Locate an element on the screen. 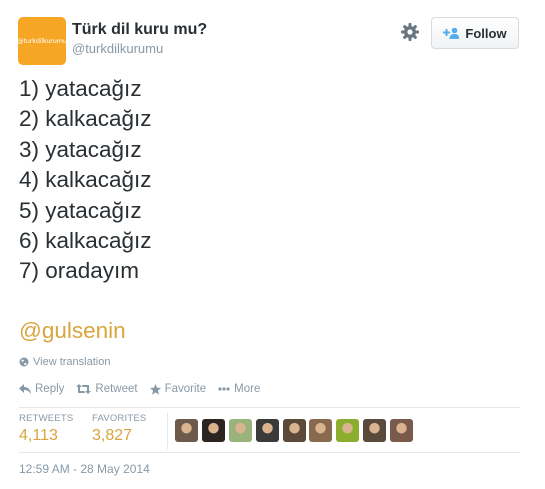  stats-separator is located at coordinates (167, 431).